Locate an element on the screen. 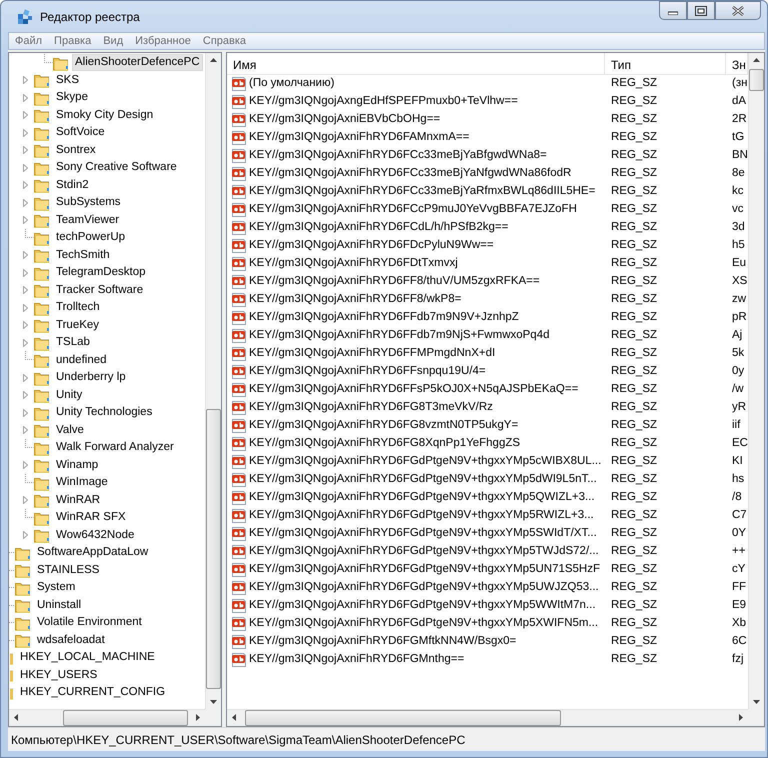 The image size is (768, 758). value-name: (По умолчанию) is located at coordinates (291, 84).